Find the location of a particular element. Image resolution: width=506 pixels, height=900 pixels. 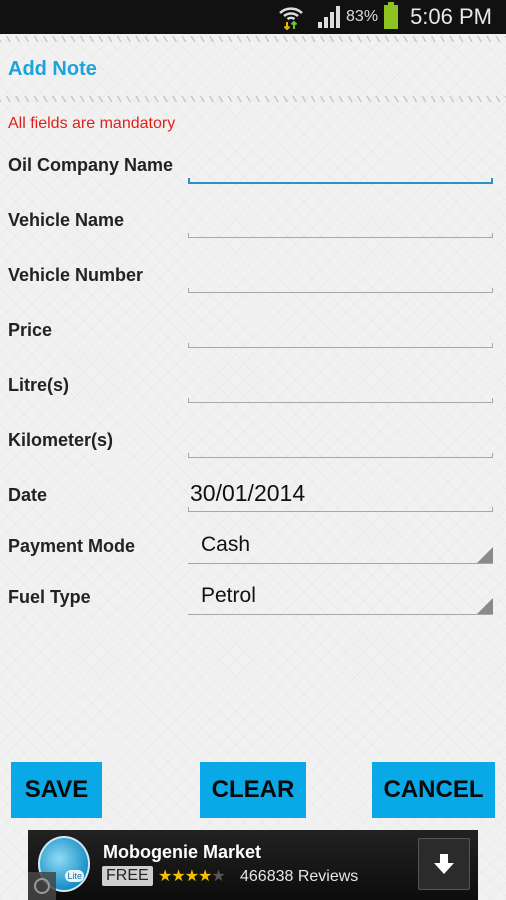

label-payment-mode: Payment Mode is located at coordinates (72, 546).